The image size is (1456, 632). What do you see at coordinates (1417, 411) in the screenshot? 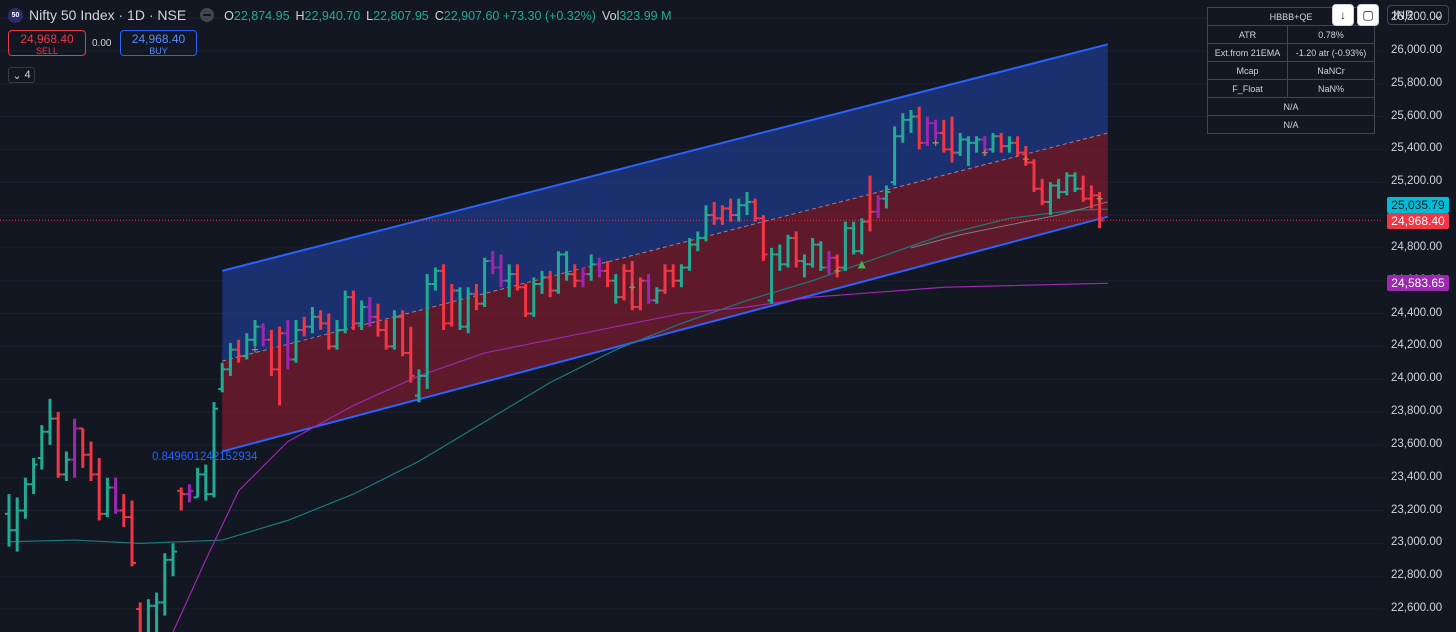
I see `axis-tick-label: 23,800.00` at bounding box center [1417, 411].